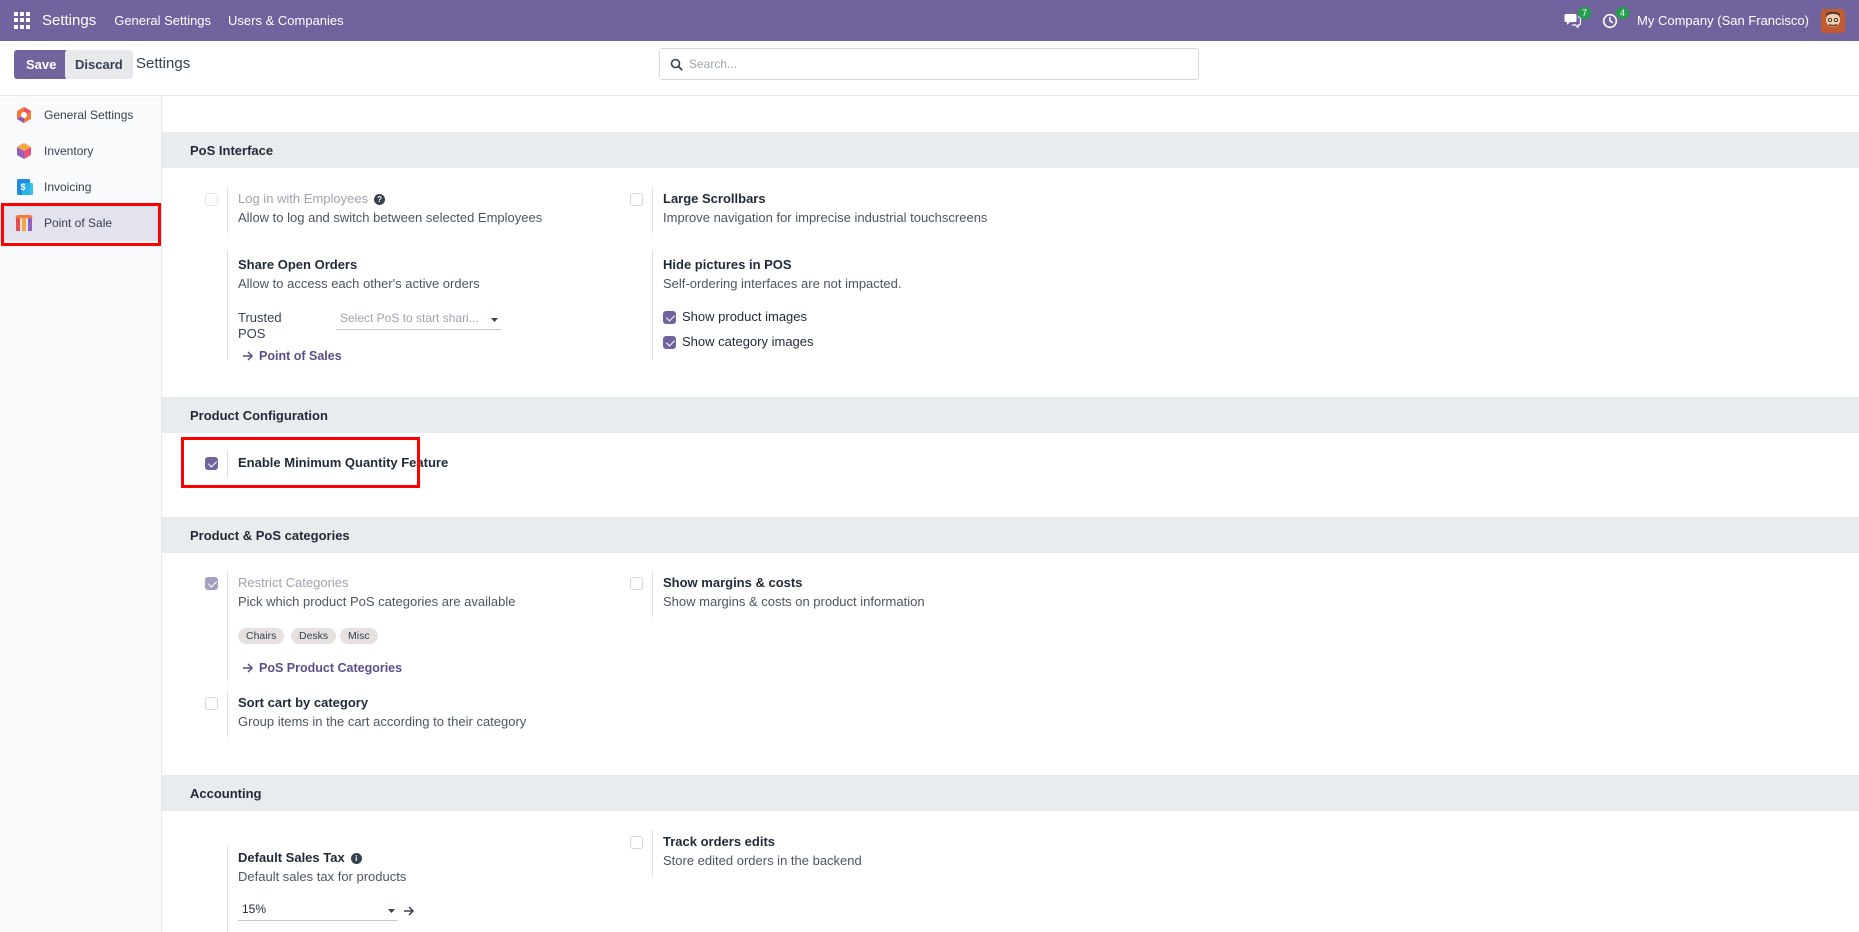 The height and width of the screenshot is (932, 1859). Describe the element at coordinates (1010, 793) in the screenshot. I see `section-header-accounting: Accounting` at that location.